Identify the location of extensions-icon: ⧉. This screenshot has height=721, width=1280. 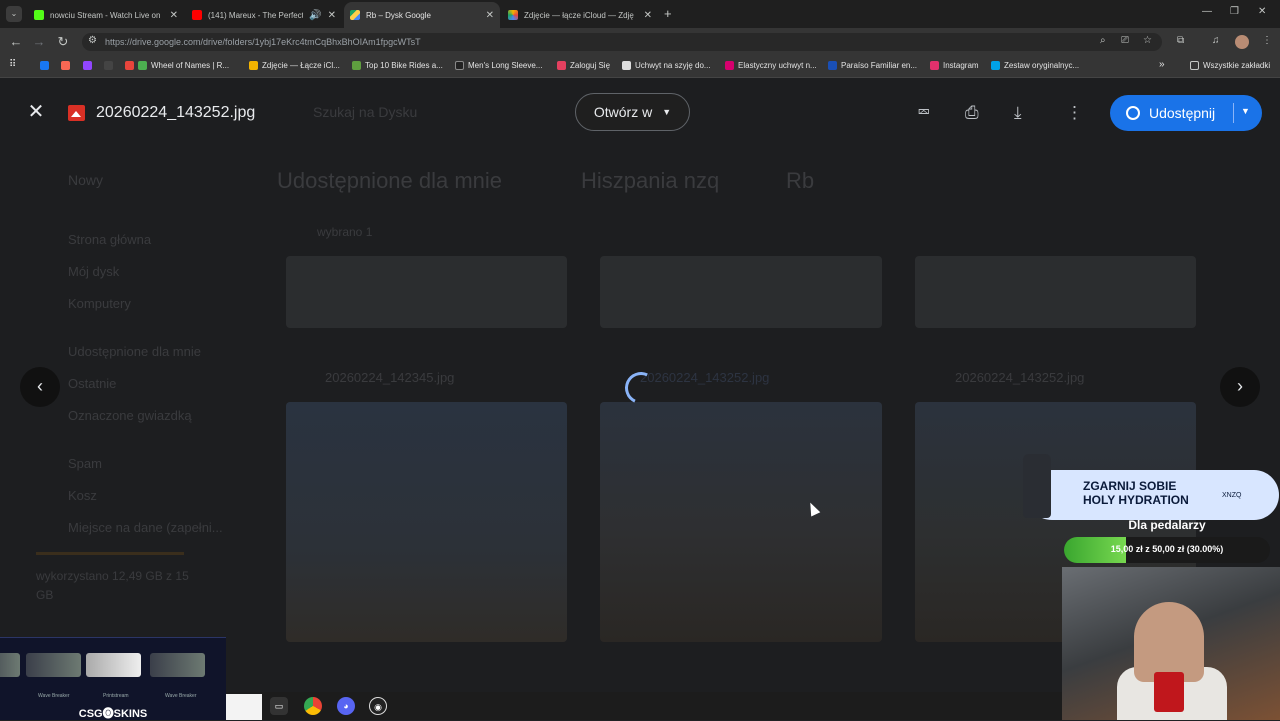
(1180, 40).